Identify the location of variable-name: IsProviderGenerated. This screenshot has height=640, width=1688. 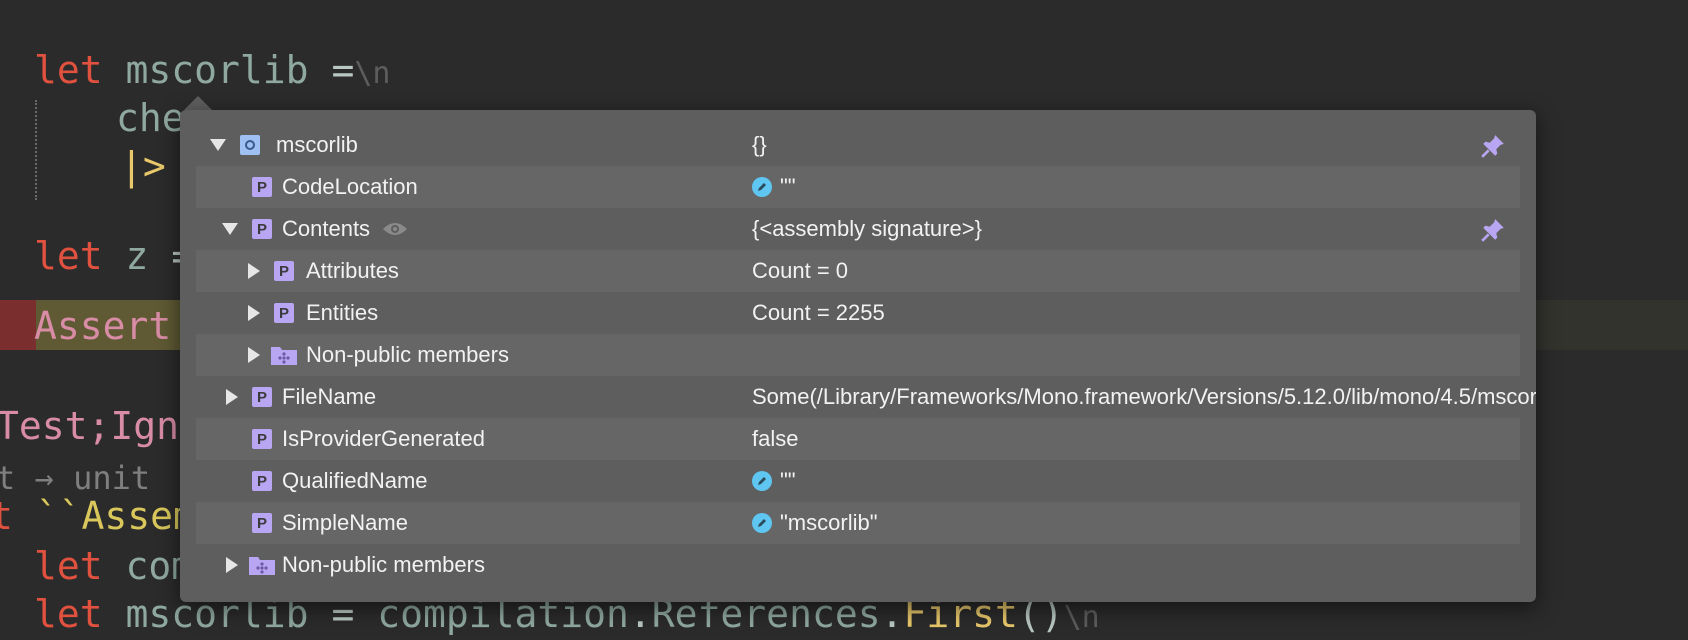
(383, 438).